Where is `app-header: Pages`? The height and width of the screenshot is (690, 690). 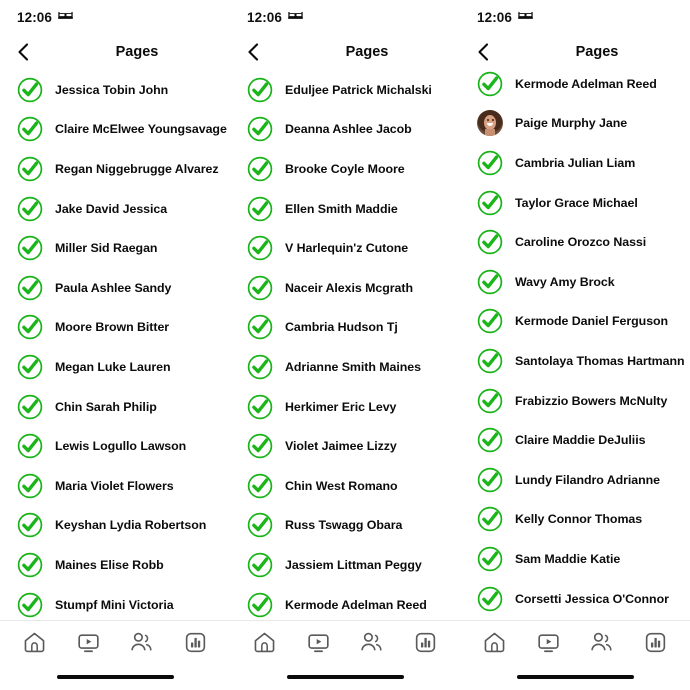 app-header: Pages is located at coordinates (345, 52).